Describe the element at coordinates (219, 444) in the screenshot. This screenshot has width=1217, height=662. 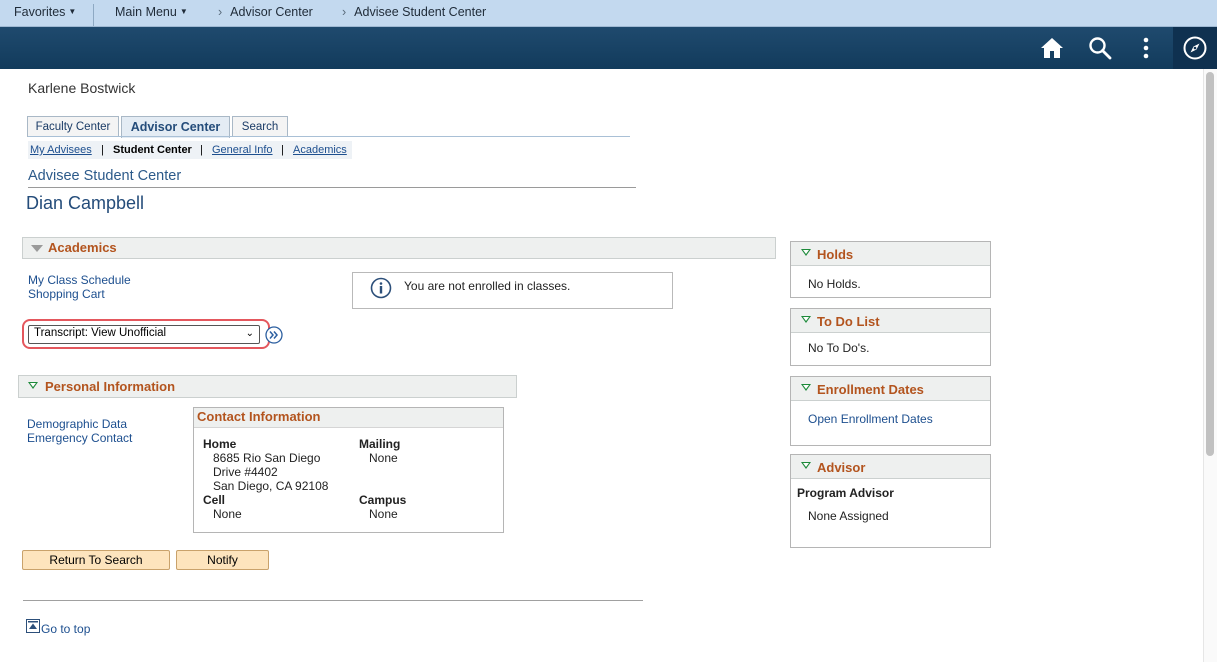
I see `home-address-label: Home` at that location.